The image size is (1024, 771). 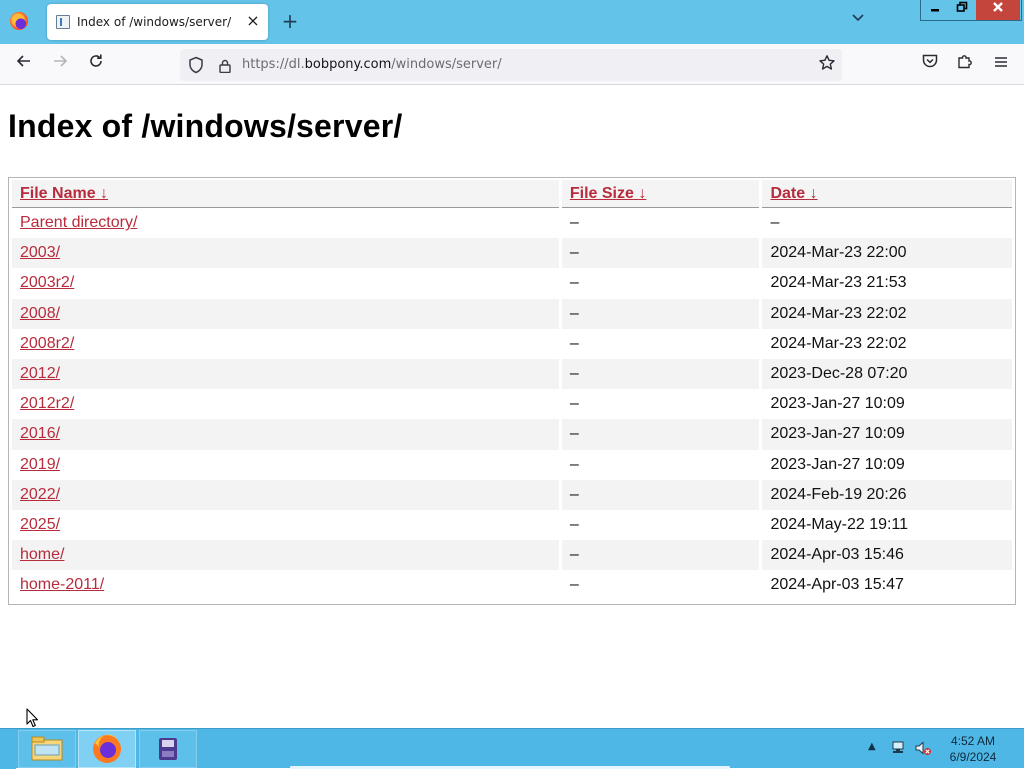 What do you see at coordinates (973, 749) in the screenshot?
I see `system-clock: 4:52 AM 6/9/2024` at bounding box center [973, 749].